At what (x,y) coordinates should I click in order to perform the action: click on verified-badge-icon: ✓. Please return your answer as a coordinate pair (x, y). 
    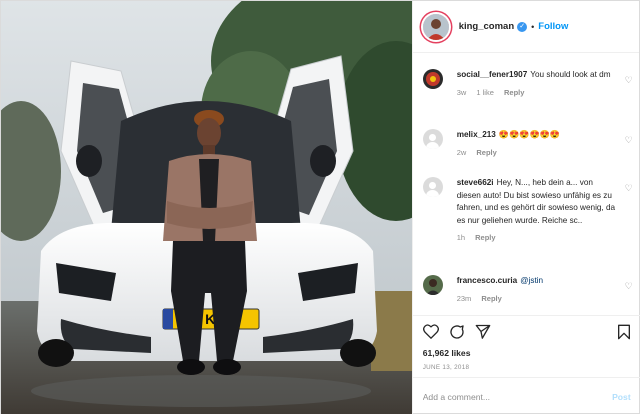
    Looking at the image, I should click on (522, 26).